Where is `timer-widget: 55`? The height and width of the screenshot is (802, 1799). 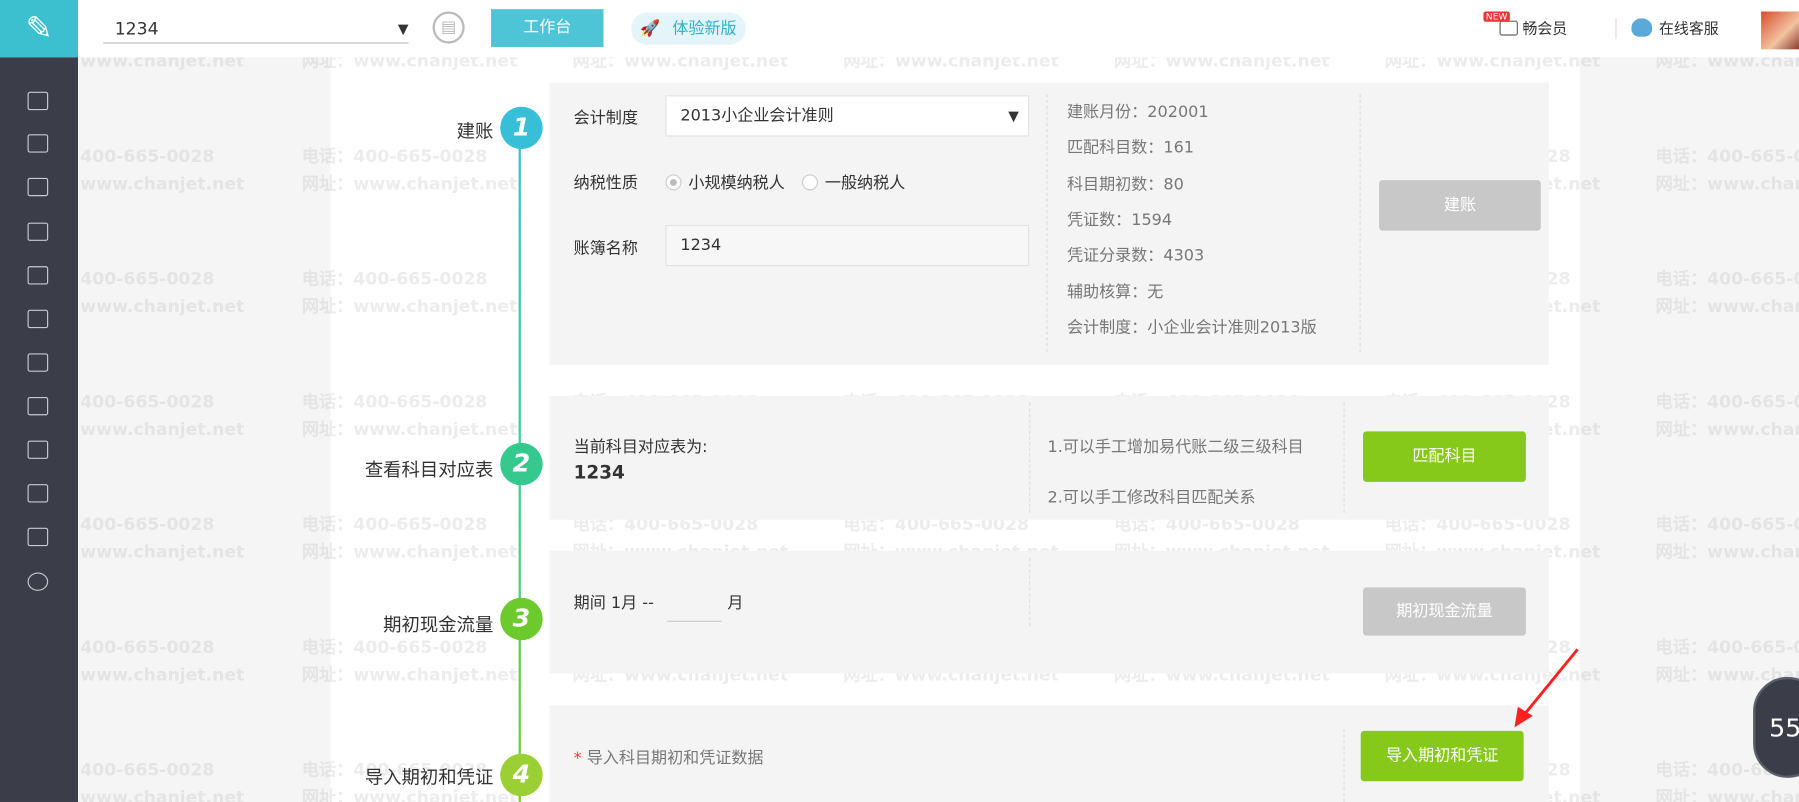 timer-widget: 55 is located at coordinates (1776, 727).